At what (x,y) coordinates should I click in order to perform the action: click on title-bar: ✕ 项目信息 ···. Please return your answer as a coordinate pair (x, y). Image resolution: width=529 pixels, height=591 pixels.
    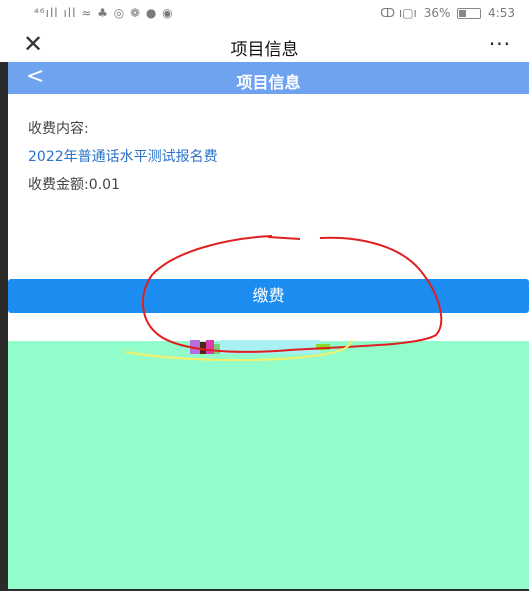
    Looking at the image, I should click on (264, 45).